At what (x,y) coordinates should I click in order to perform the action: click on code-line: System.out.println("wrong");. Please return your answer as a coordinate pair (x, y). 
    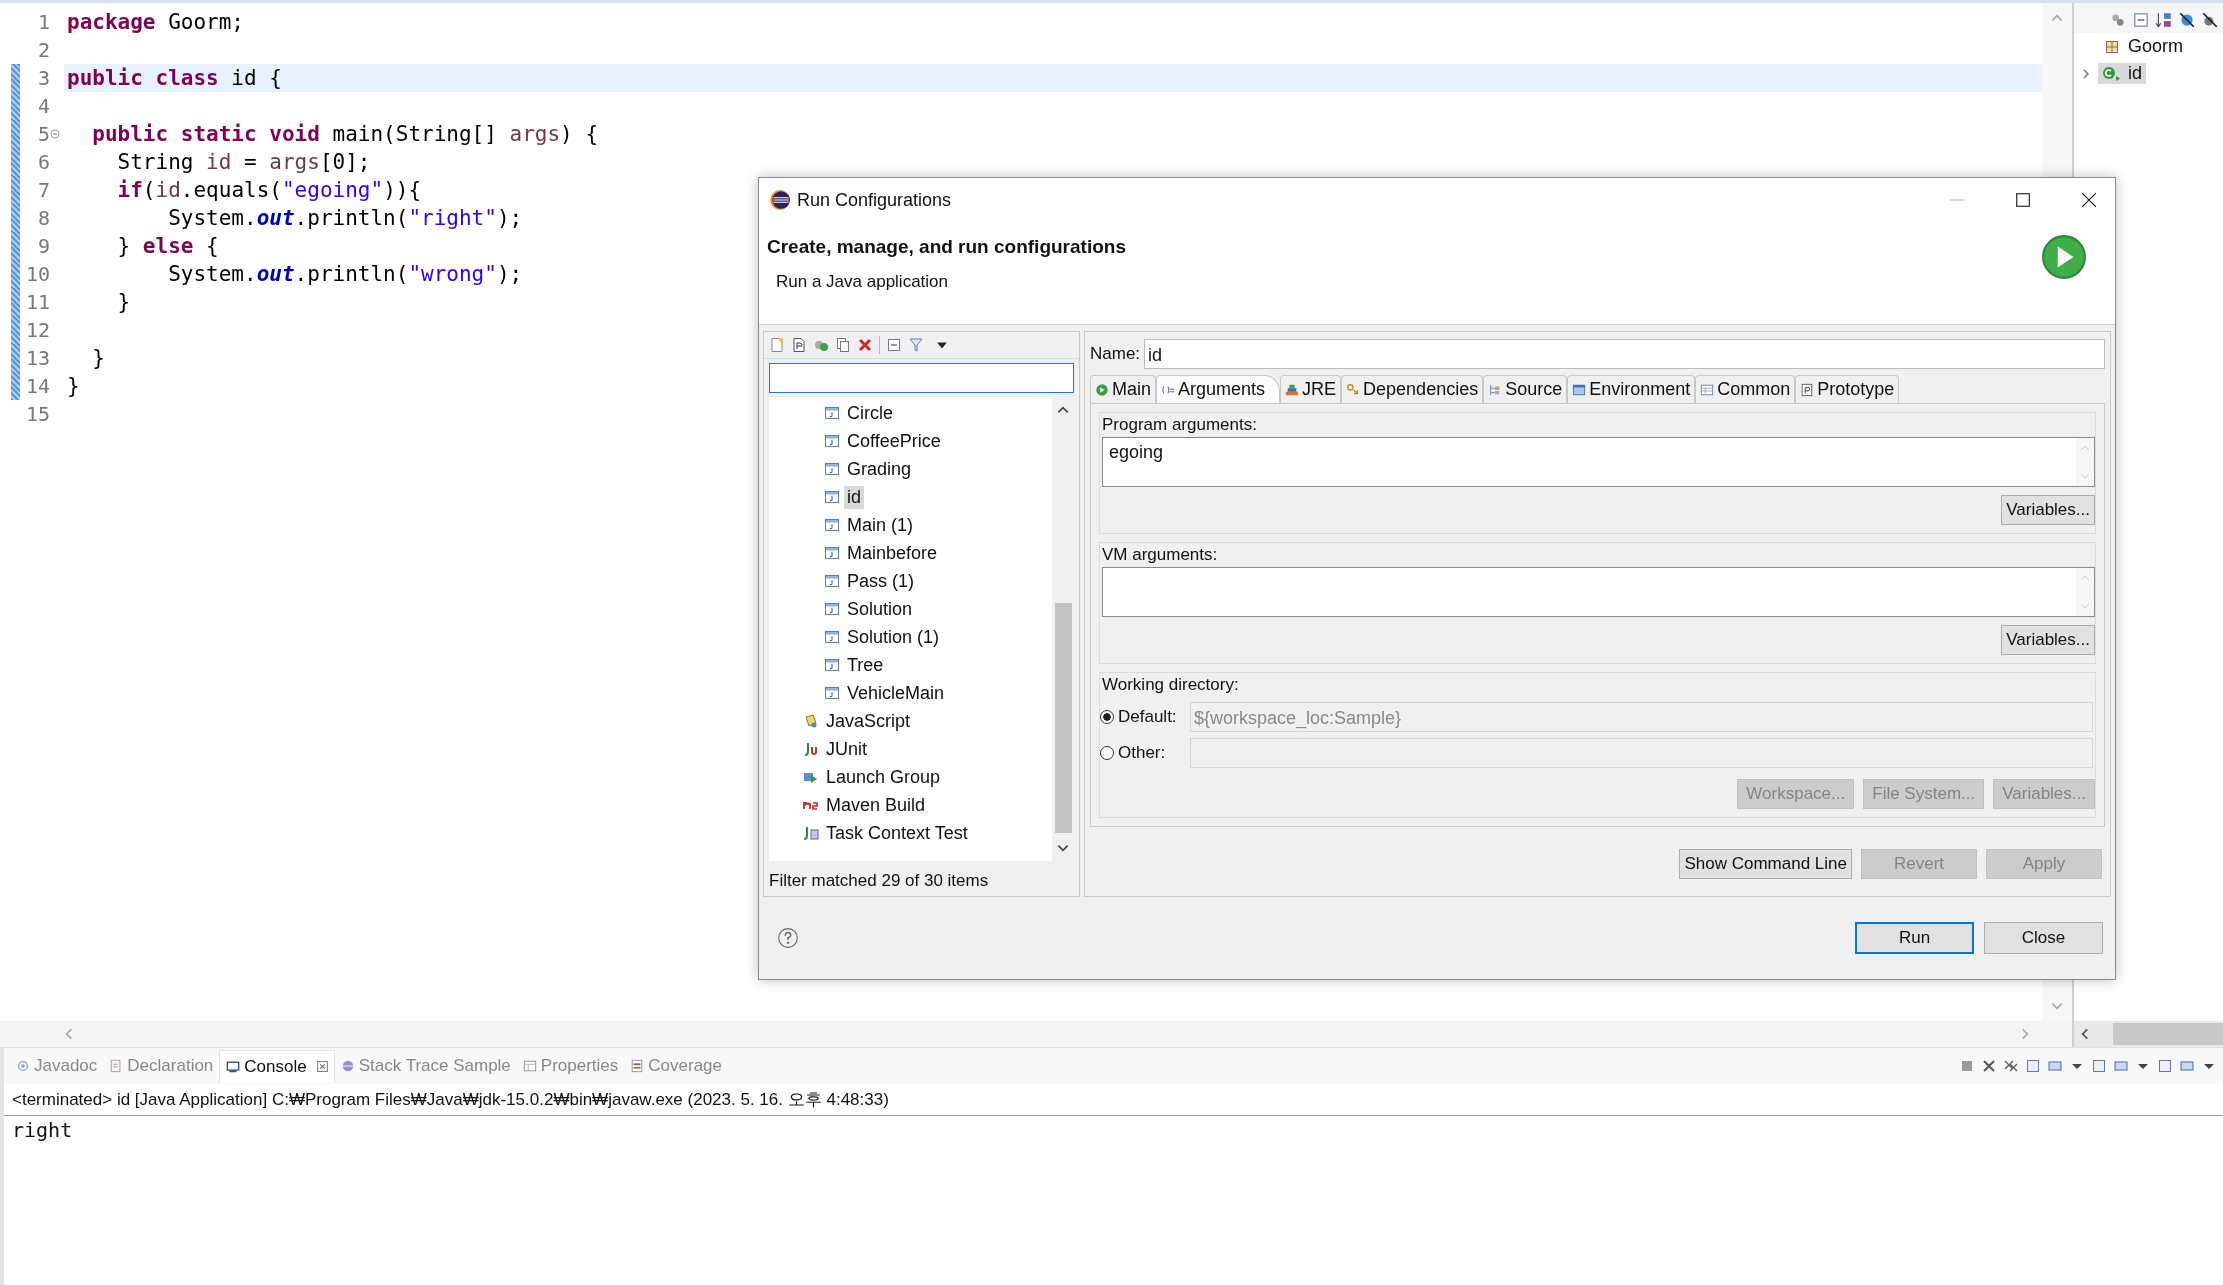
    Looking at the image, I should click on (345, 274).